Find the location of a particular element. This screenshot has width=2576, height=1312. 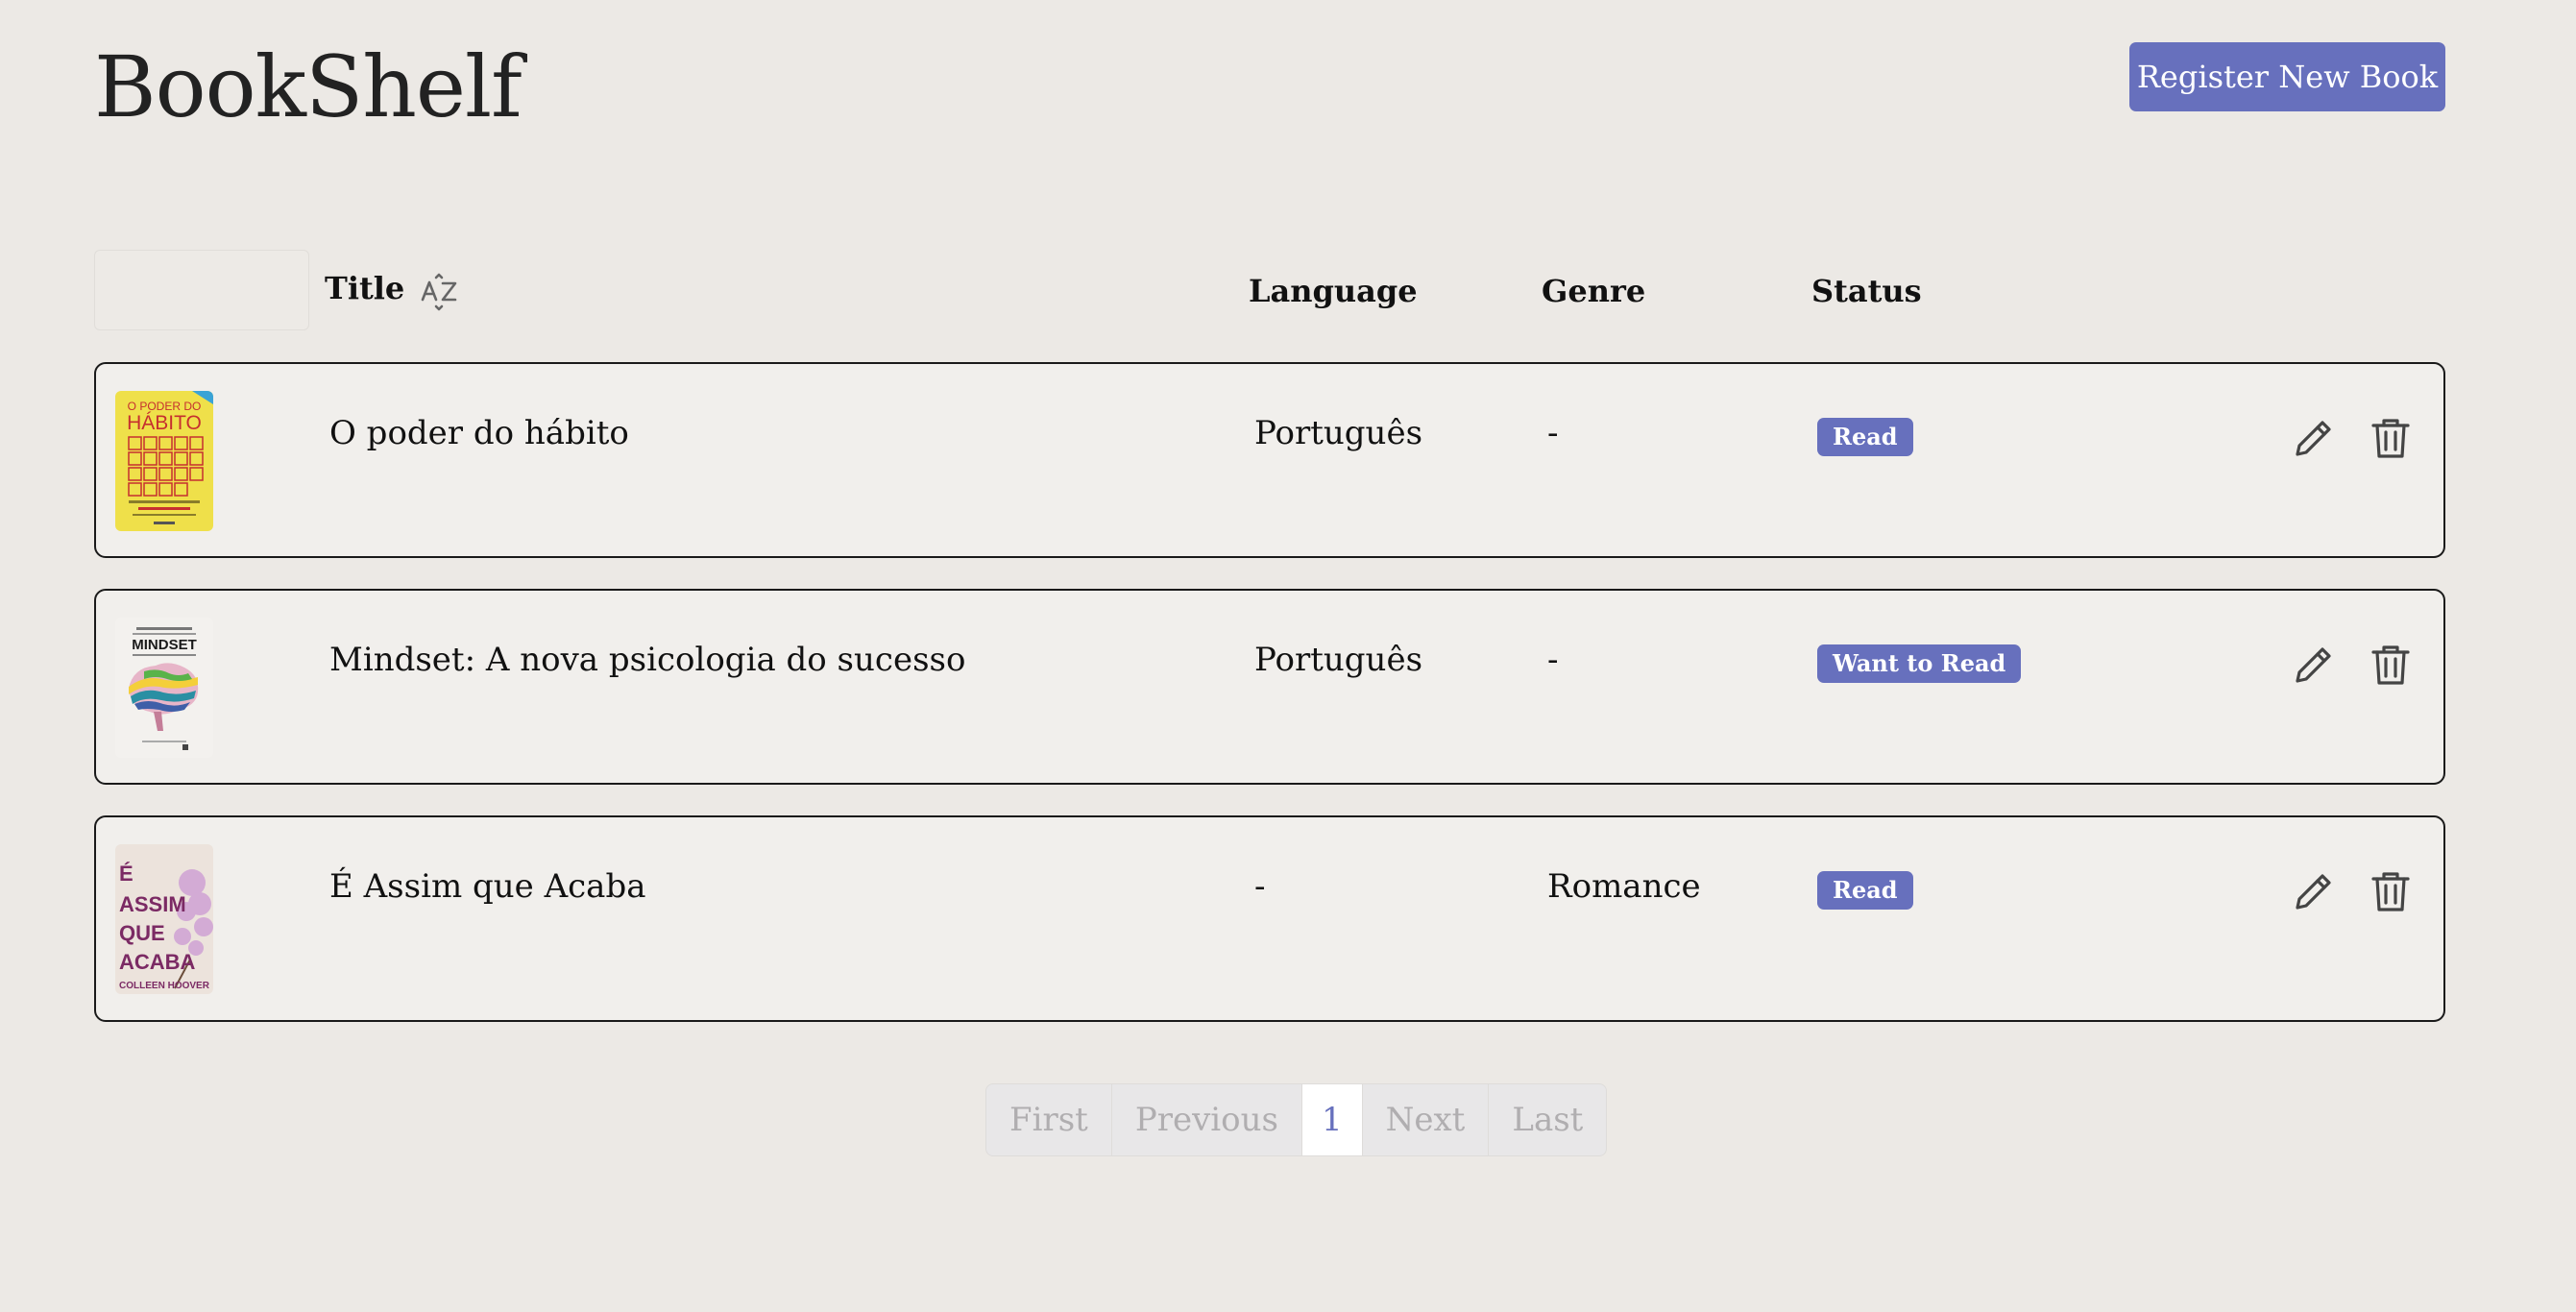

book-language: - is located at coordinates (1260, 887).